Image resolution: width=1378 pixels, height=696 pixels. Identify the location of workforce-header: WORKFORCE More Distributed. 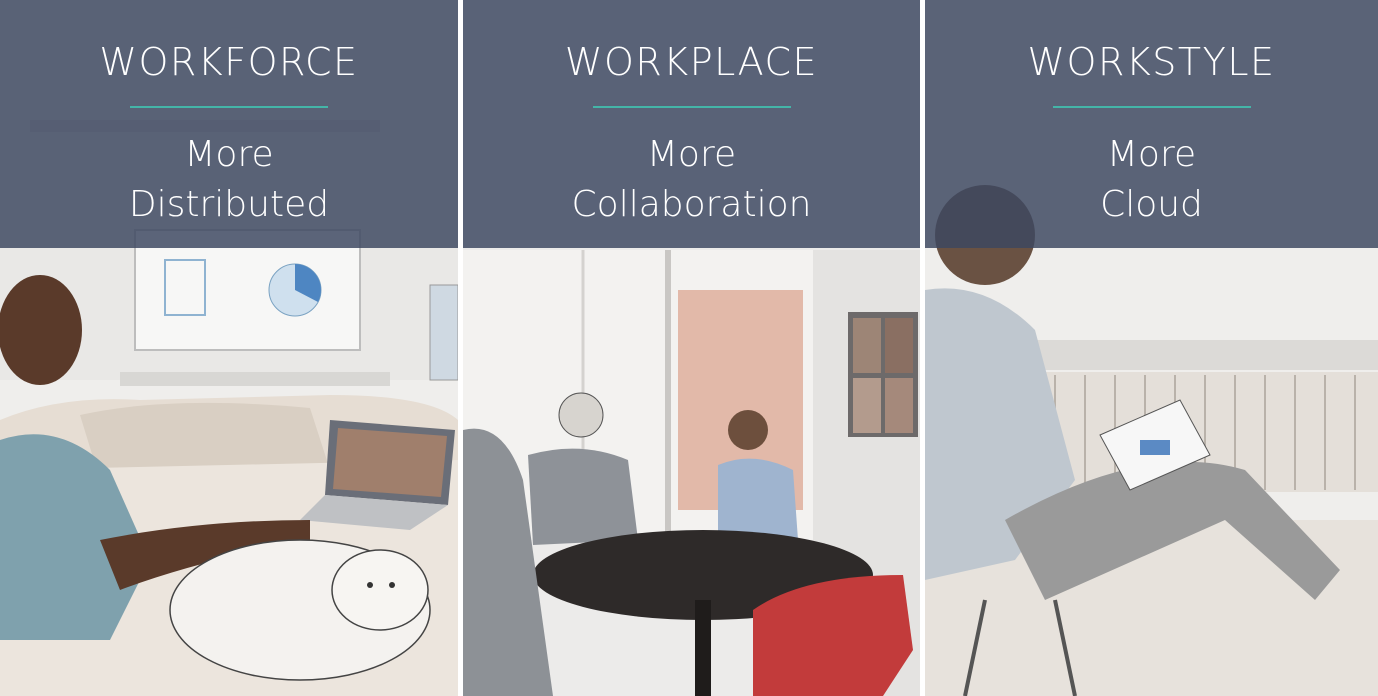
(229, 124).